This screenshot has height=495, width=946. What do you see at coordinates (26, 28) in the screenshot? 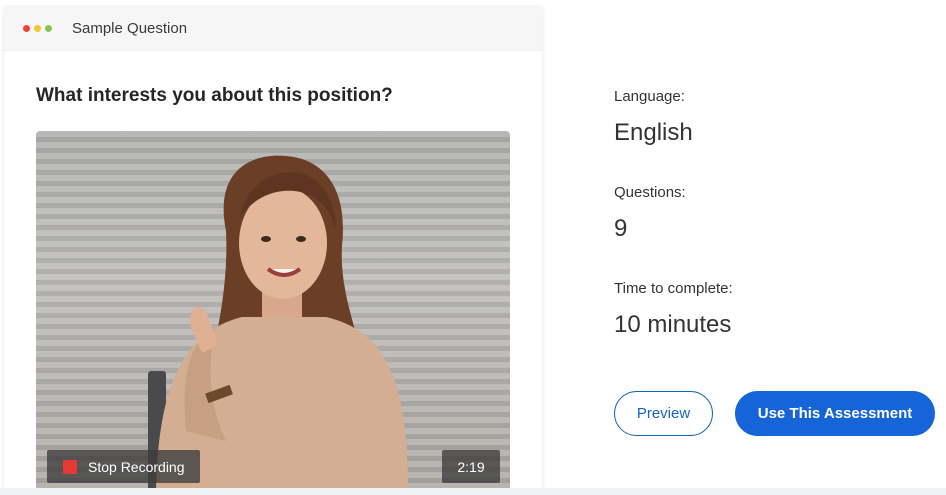
I see `red-dot-icon` at bounding box center [26, 28].